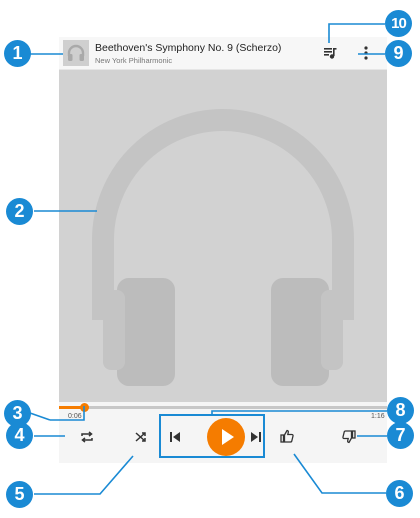 This screenshot has height=518, width=420. I want to click on queue-music-icon, so click(330, 53).